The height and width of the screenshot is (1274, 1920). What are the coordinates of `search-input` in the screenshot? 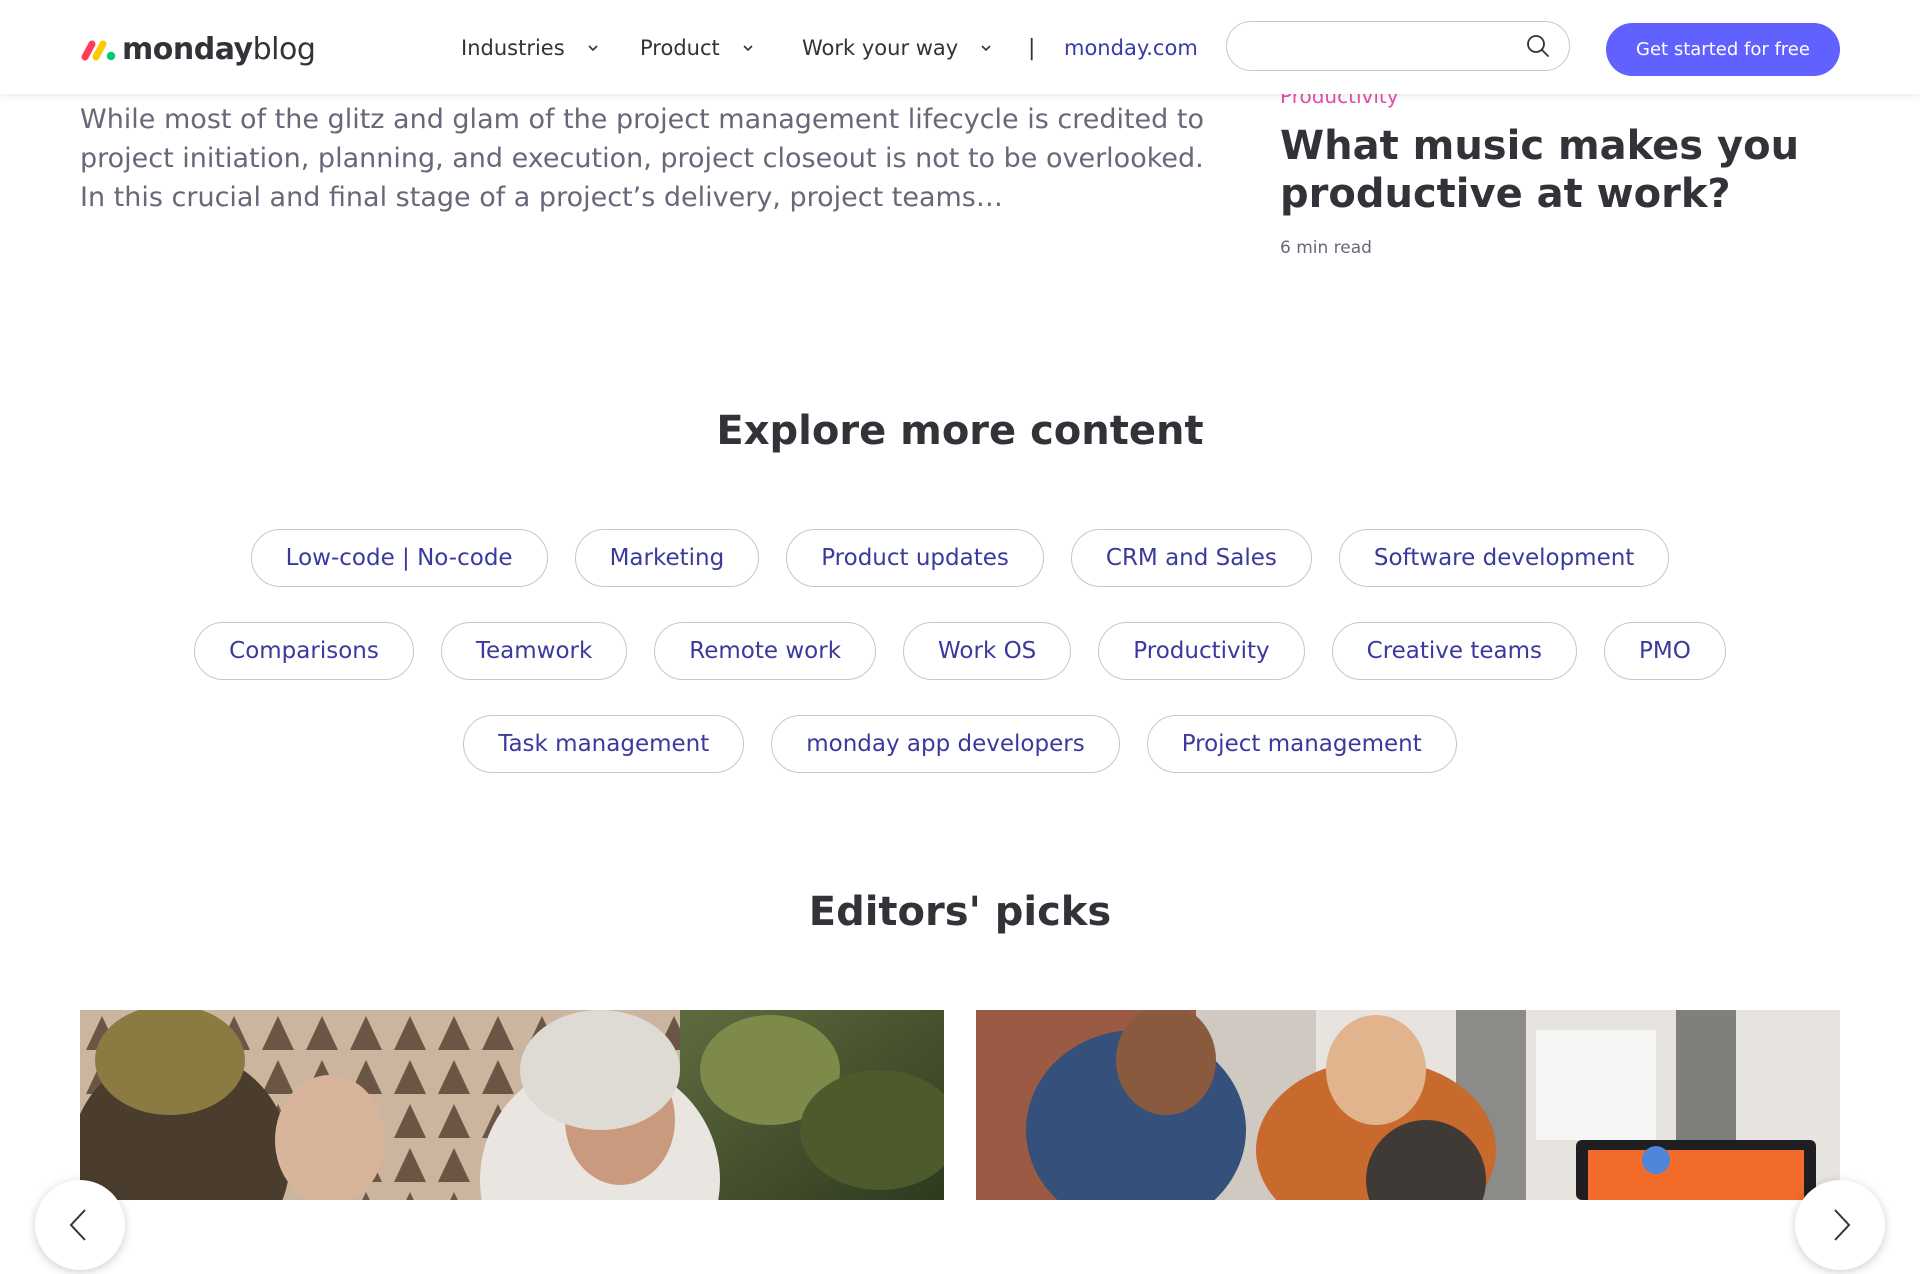 It's located at (1384, 47).